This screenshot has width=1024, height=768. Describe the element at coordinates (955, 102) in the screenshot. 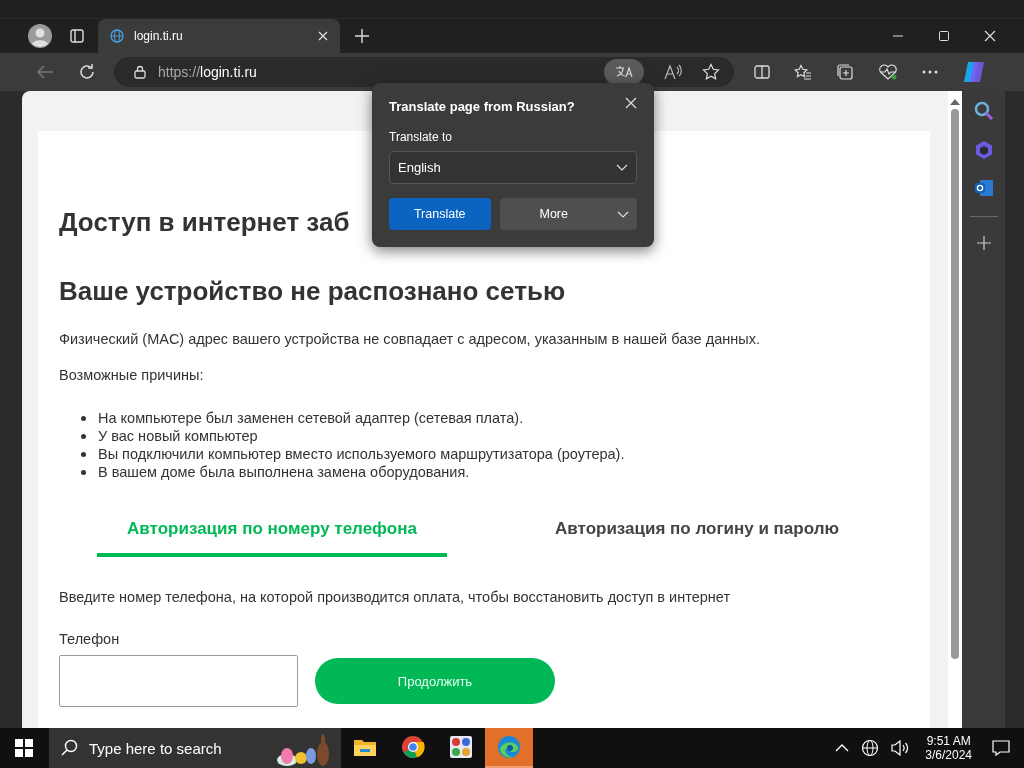

I see `scroll-up-icon` at that location.